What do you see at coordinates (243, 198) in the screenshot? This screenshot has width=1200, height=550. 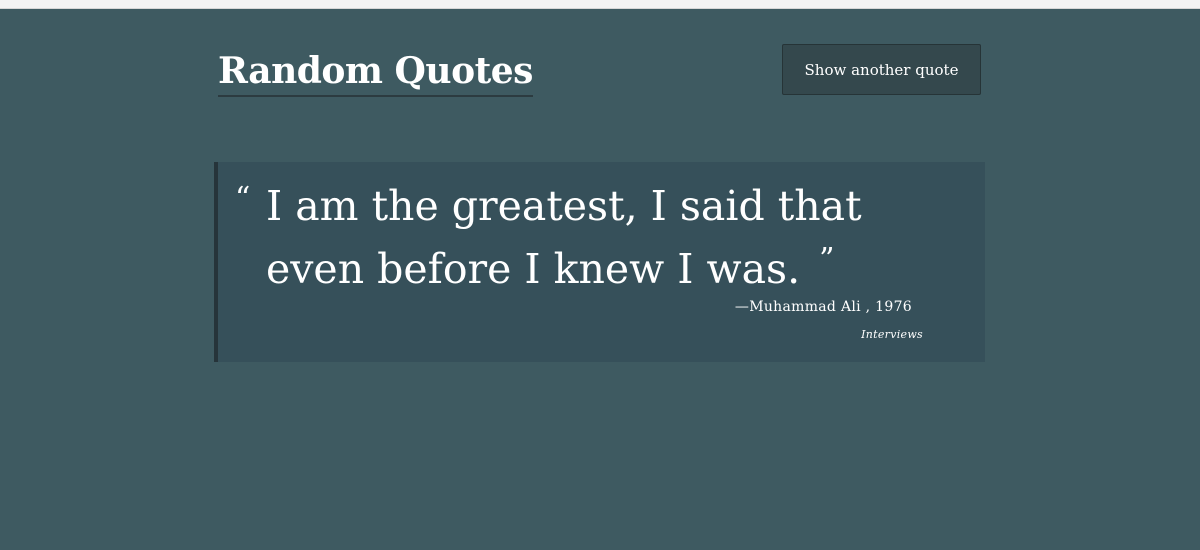 I see `open-quote-icon: “` at bounding box center [243, 198].